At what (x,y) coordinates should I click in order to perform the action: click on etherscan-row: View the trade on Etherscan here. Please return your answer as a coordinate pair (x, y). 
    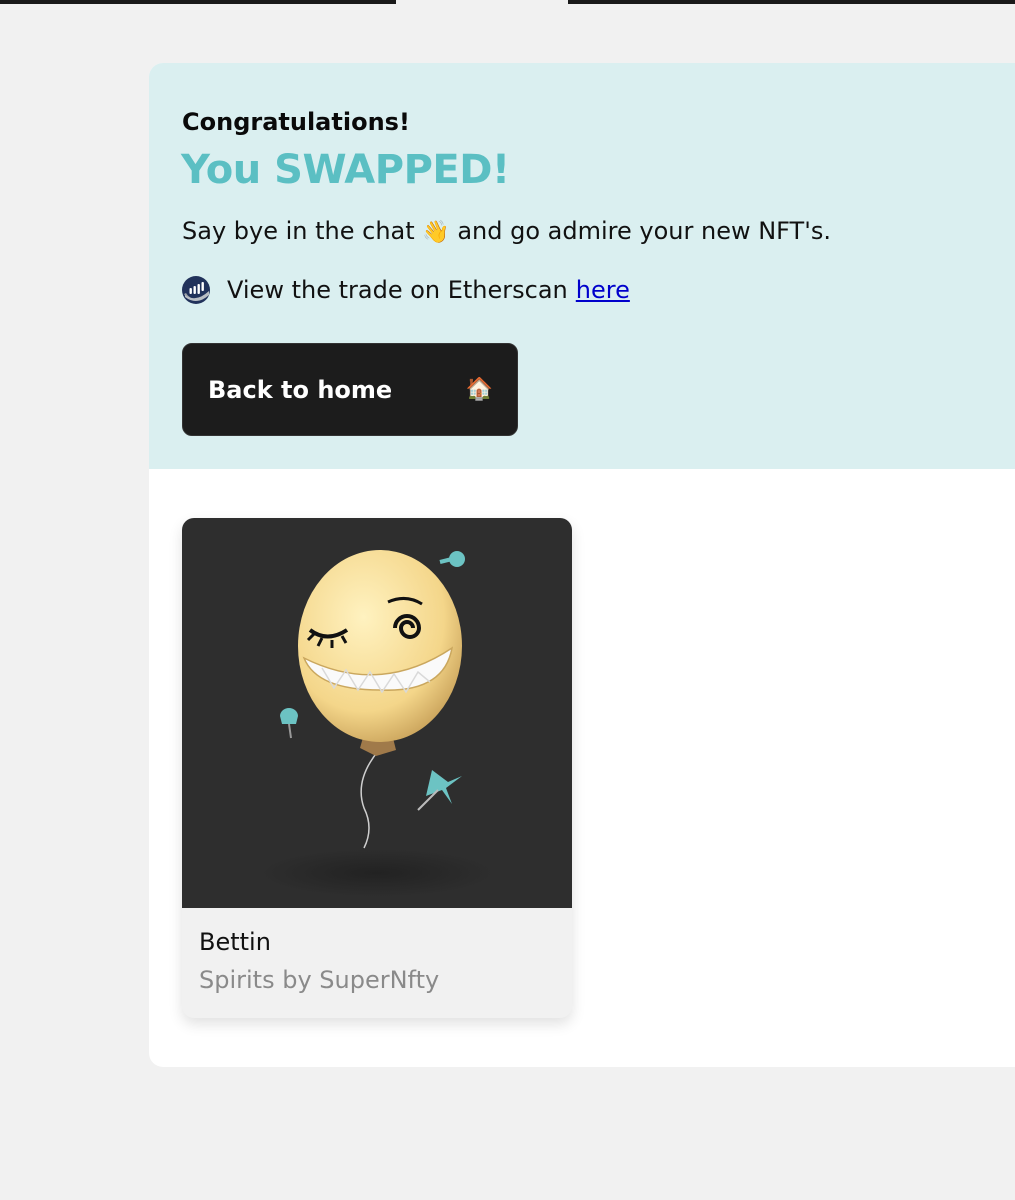
    Looking at the image, I should click on (405, 290).